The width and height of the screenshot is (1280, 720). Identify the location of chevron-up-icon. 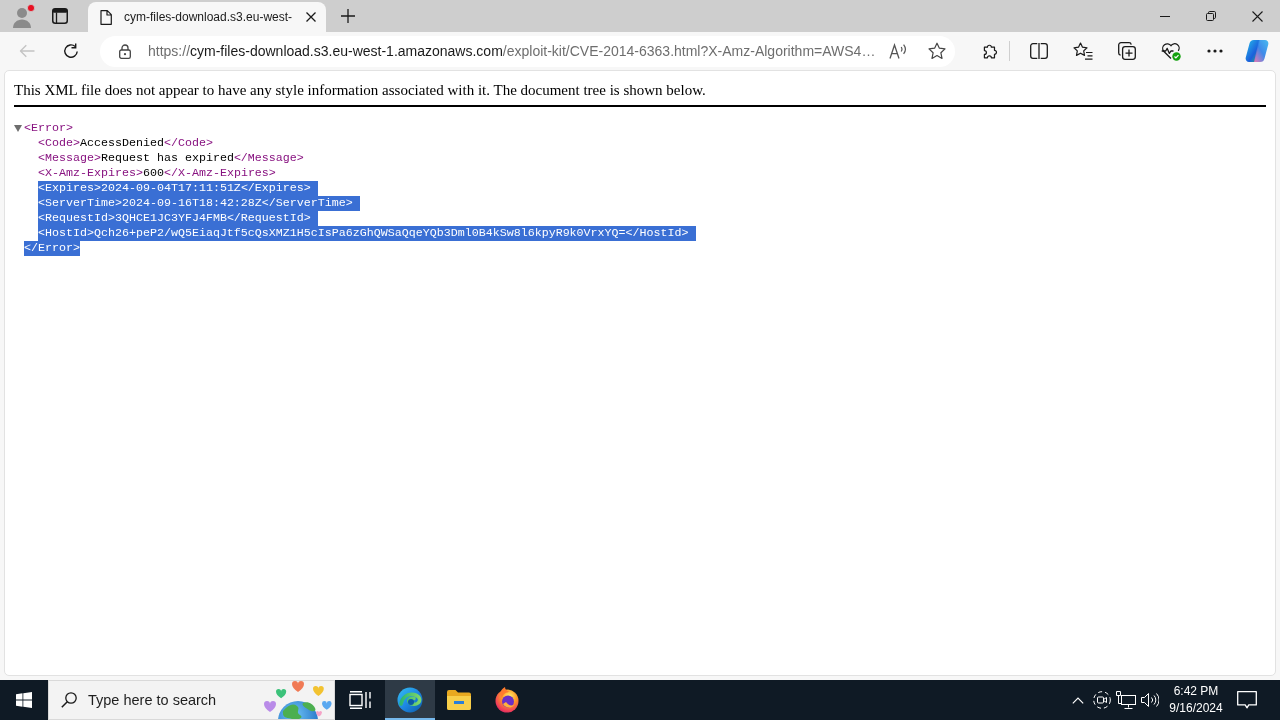
(1078, 700).